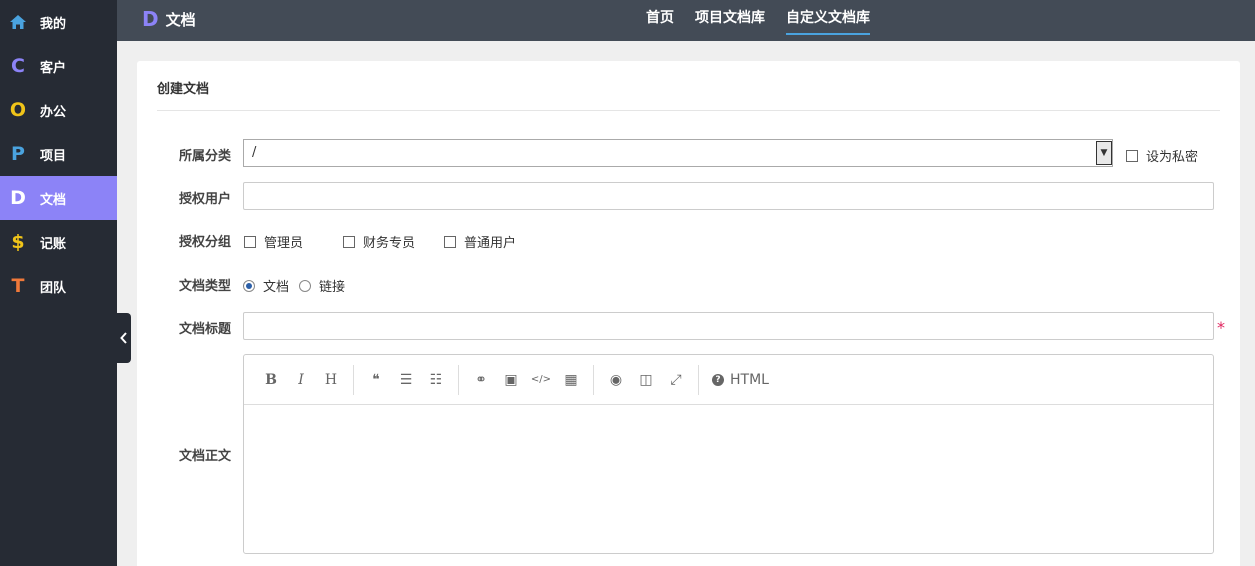 Image resolution: width=1255 pixels, height=566 pixels. Describe the element at coordinates (676, 380) in the screenshot. I see `fullscreen-button: ⤢` at that location.